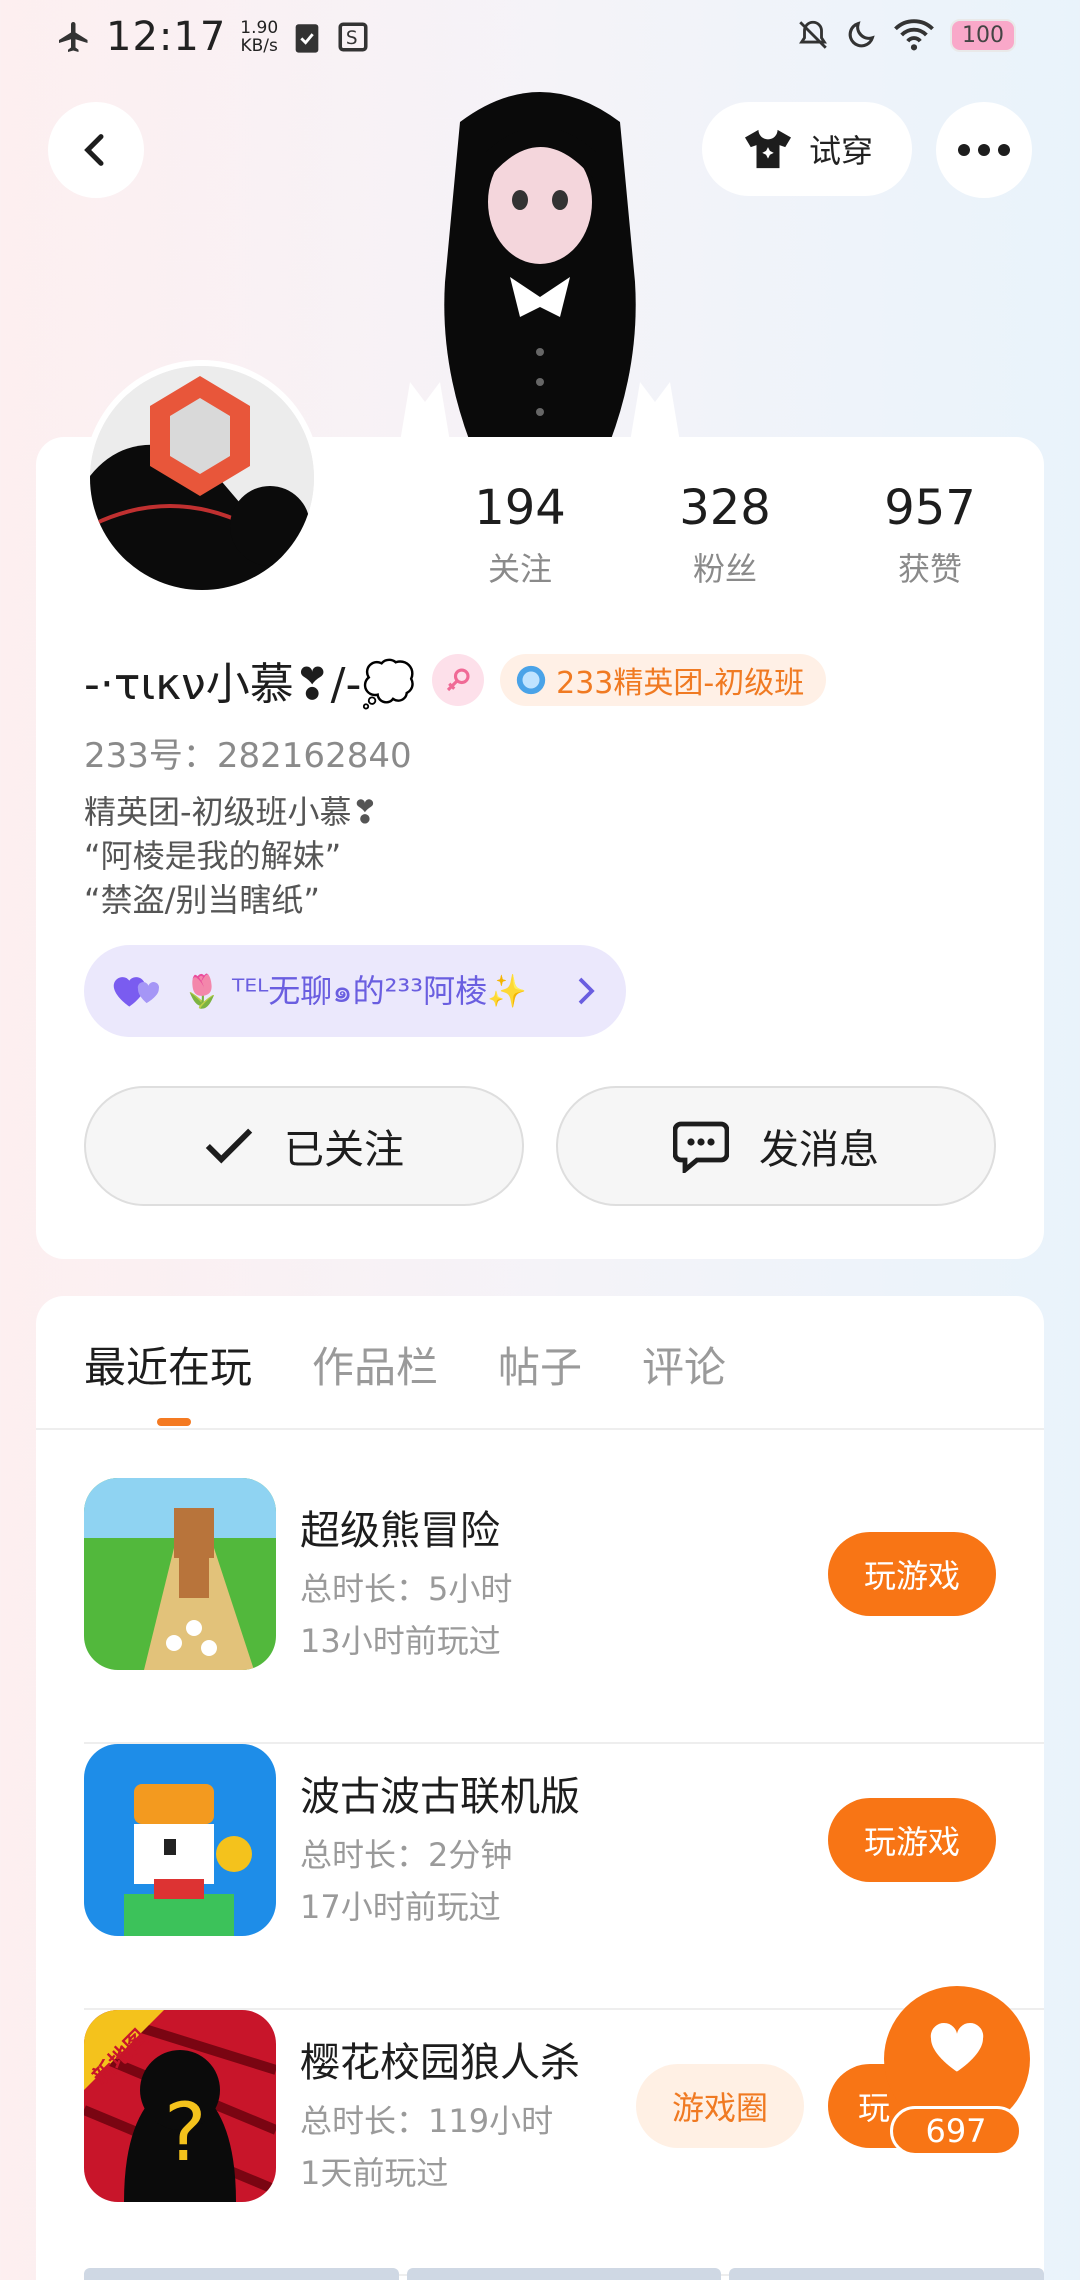  Describe the element at coordinates (564, 2274) in the screenshot. I see `next-row-preview` at that location.